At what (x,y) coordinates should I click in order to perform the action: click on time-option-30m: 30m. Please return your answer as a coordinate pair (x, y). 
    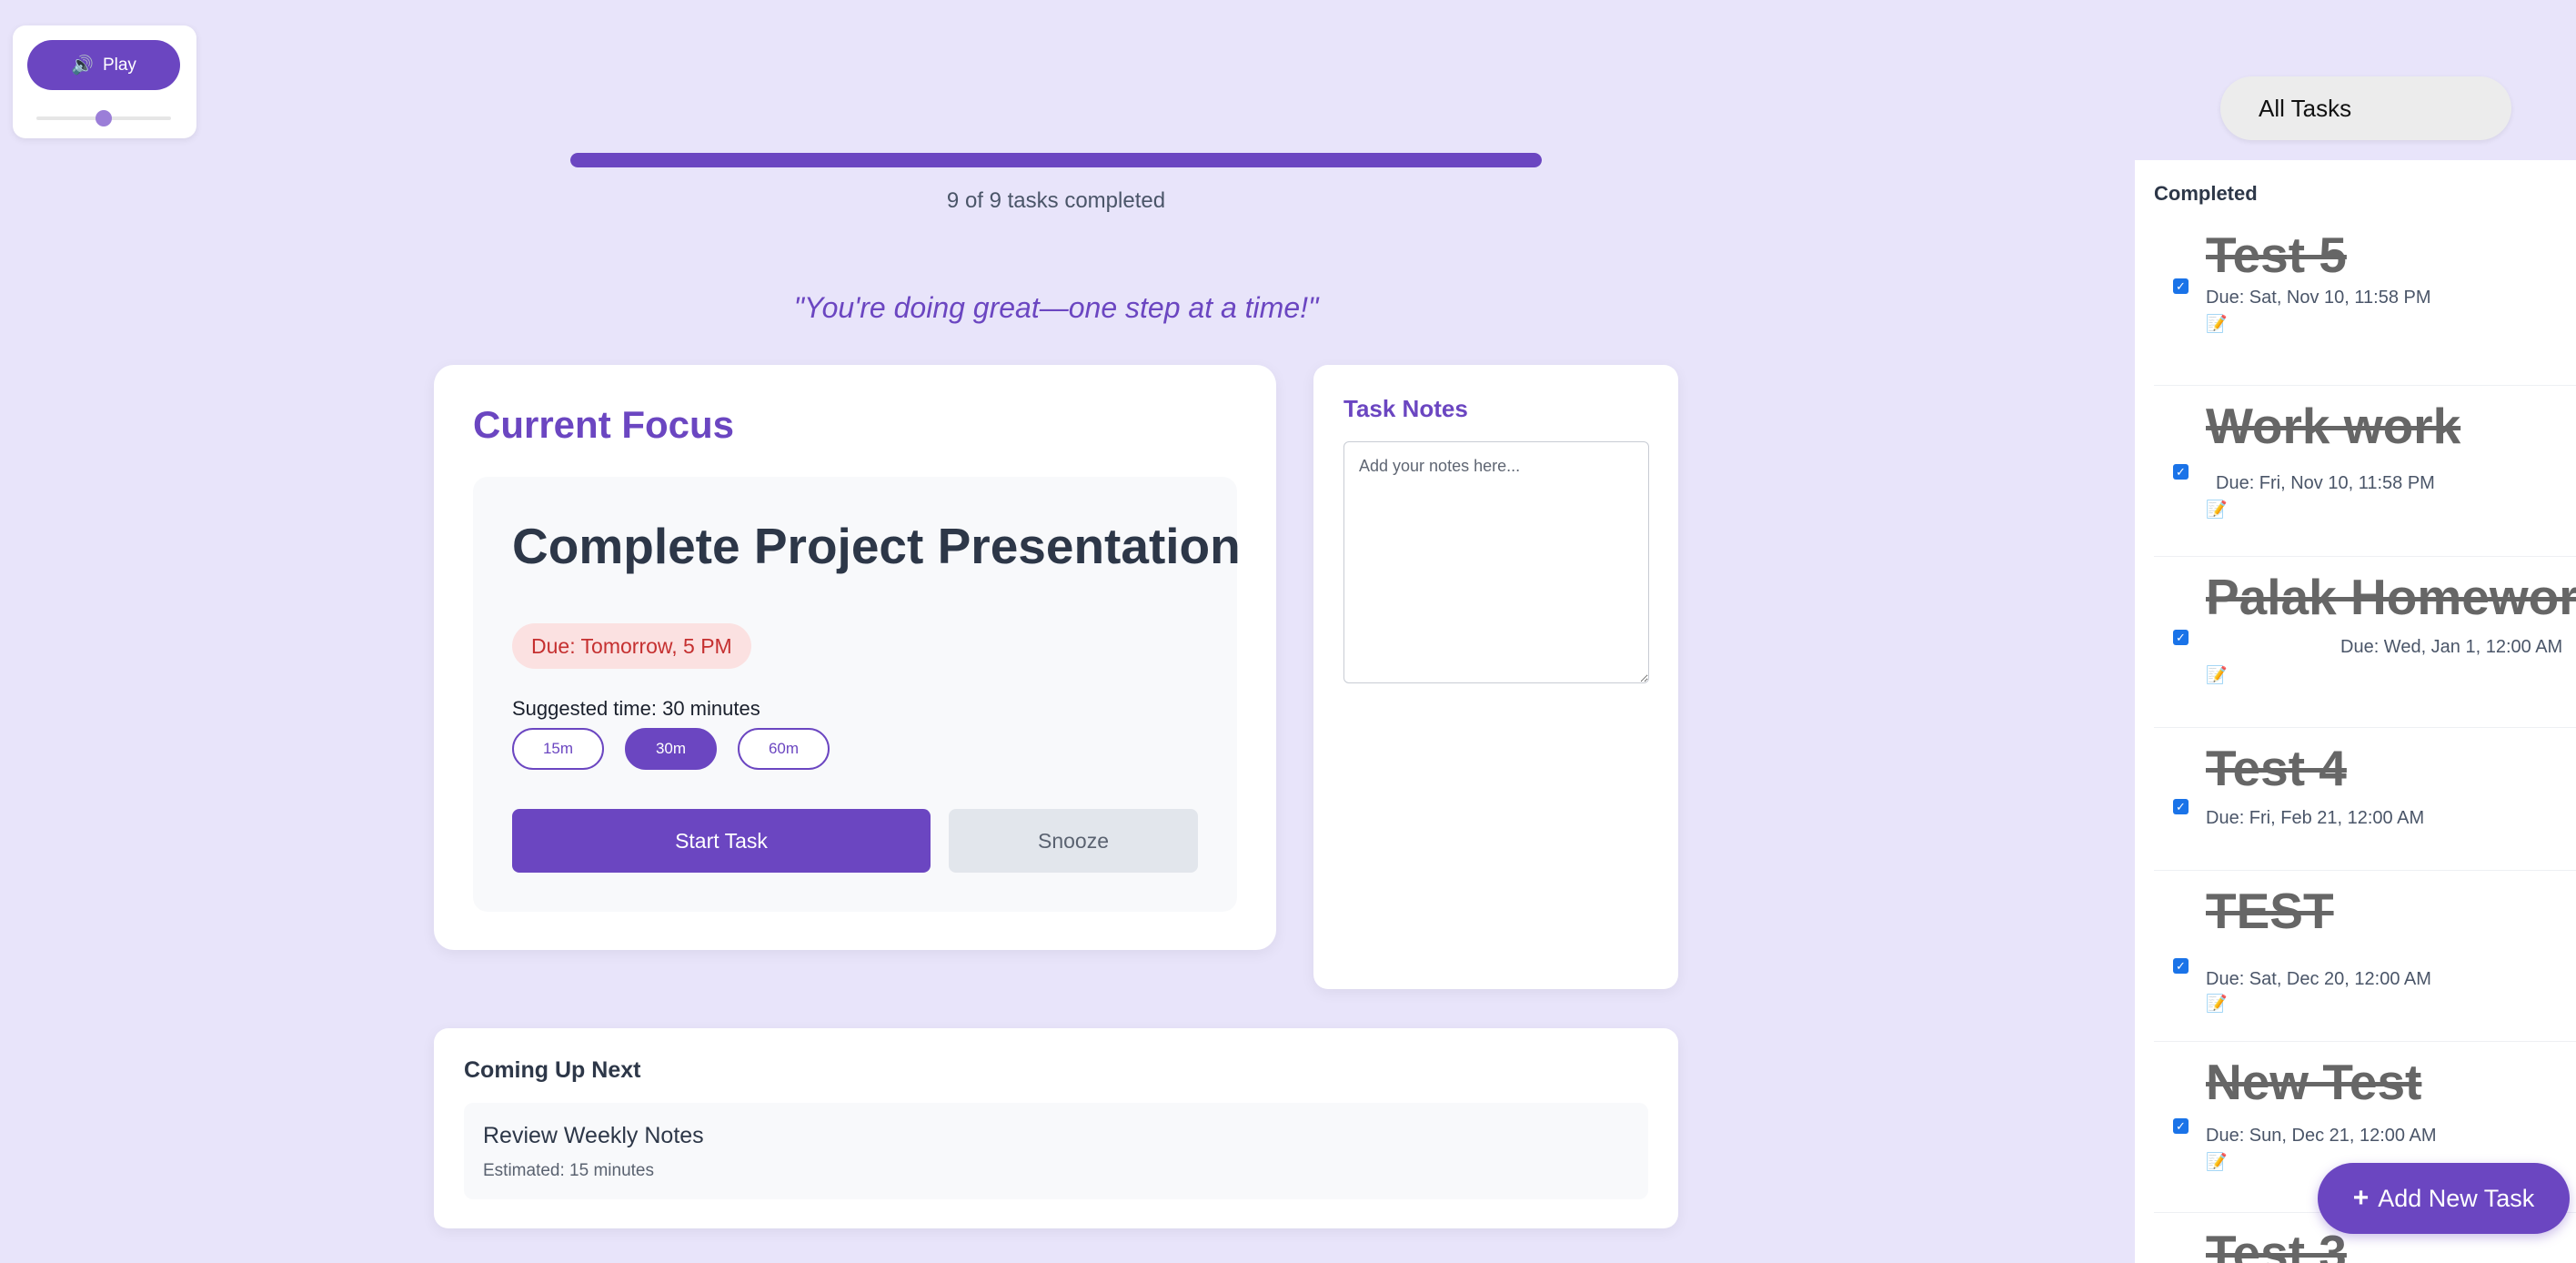
    Looking at the image, I should click on (671, 749).